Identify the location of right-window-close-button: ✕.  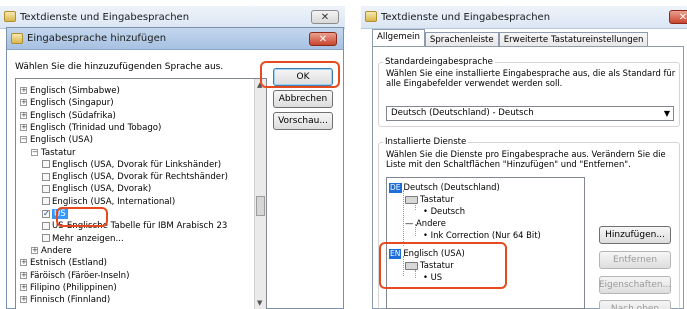
(678, 17).